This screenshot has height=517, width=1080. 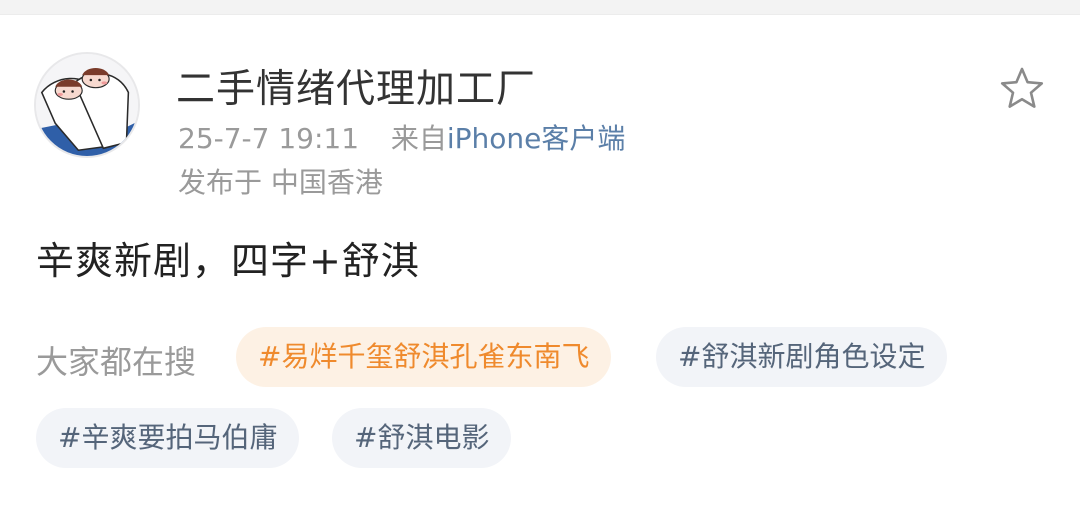 What do you see at coordinates (280, 182) in the screenshot?
I see `post-location: 发布于 中国香港` at bounding box center [280, 182].